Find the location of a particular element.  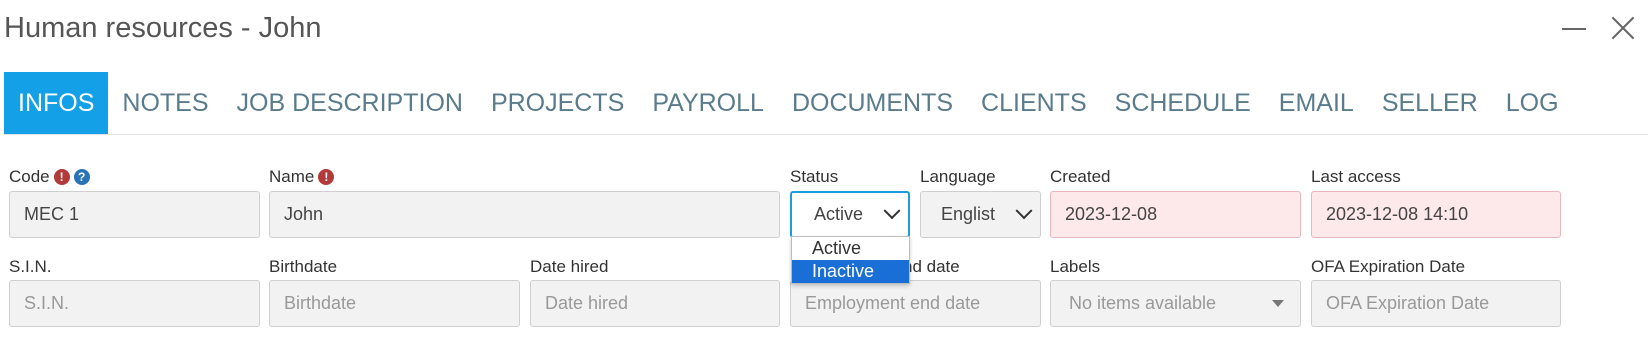

employment-end-input: Employment end date is located at coordinates (915, 303).